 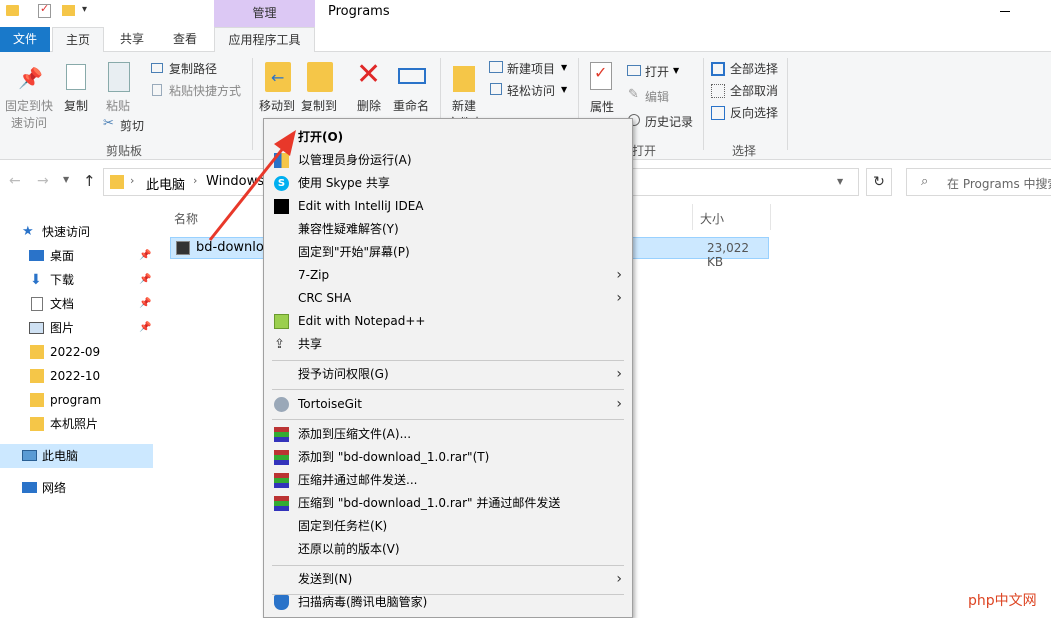 I want to click on new-folder-button: 新建, so click(x=464, y=105).